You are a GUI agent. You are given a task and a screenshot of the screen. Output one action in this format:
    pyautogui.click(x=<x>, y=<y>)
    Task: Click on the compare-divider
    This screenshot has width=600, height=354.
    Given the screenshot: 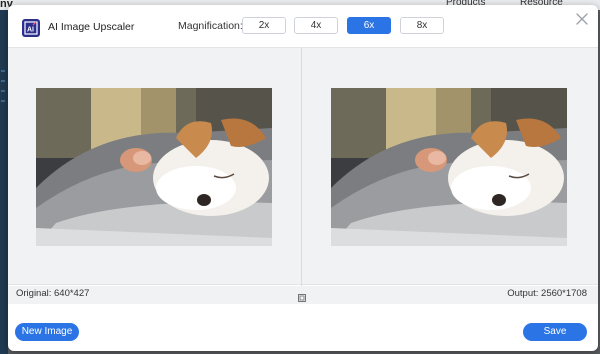 What is the action you would take?
    pyautogui.click(x=301, y=167)
    